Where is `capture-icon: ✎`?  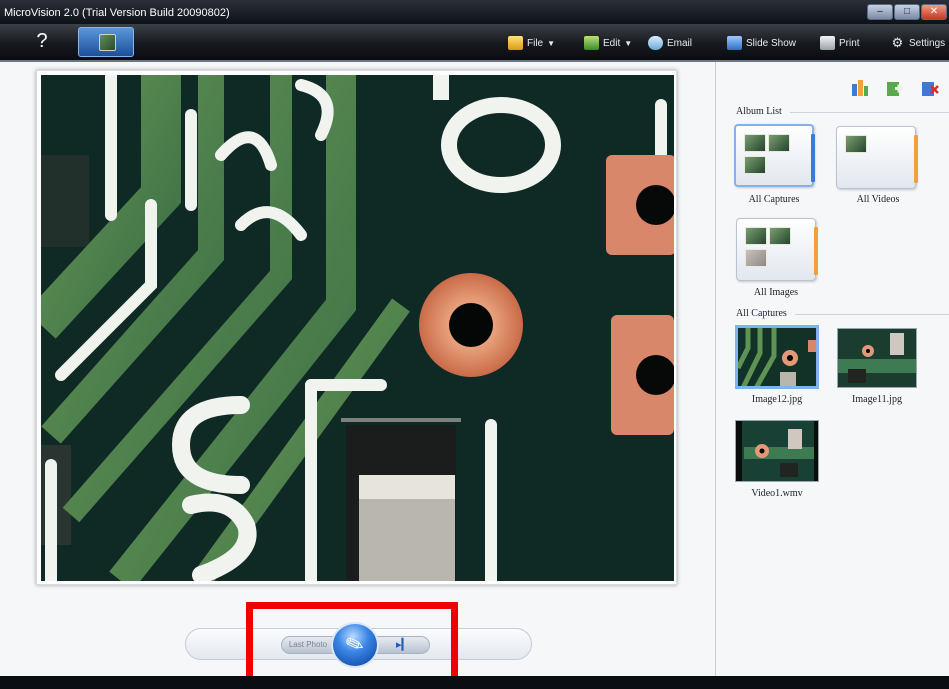 capture-icon: ✎ is located at coordinates (354, 644).